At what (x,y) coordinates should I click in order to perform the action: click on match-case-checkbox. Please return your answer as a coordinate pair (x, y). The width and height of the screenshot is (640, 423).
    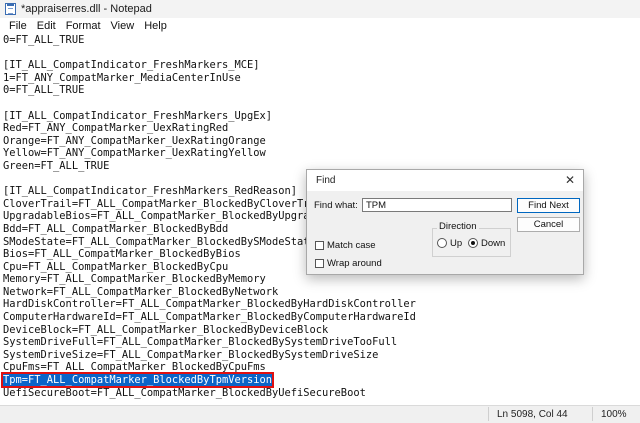
    Looking at the image, I should click on (319, 245).